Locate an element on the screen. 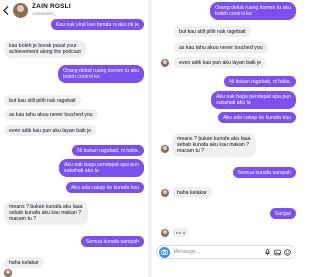 The height and width of the screenshot is (277, 320). typing-indicator is located at coordinates (180, 232).